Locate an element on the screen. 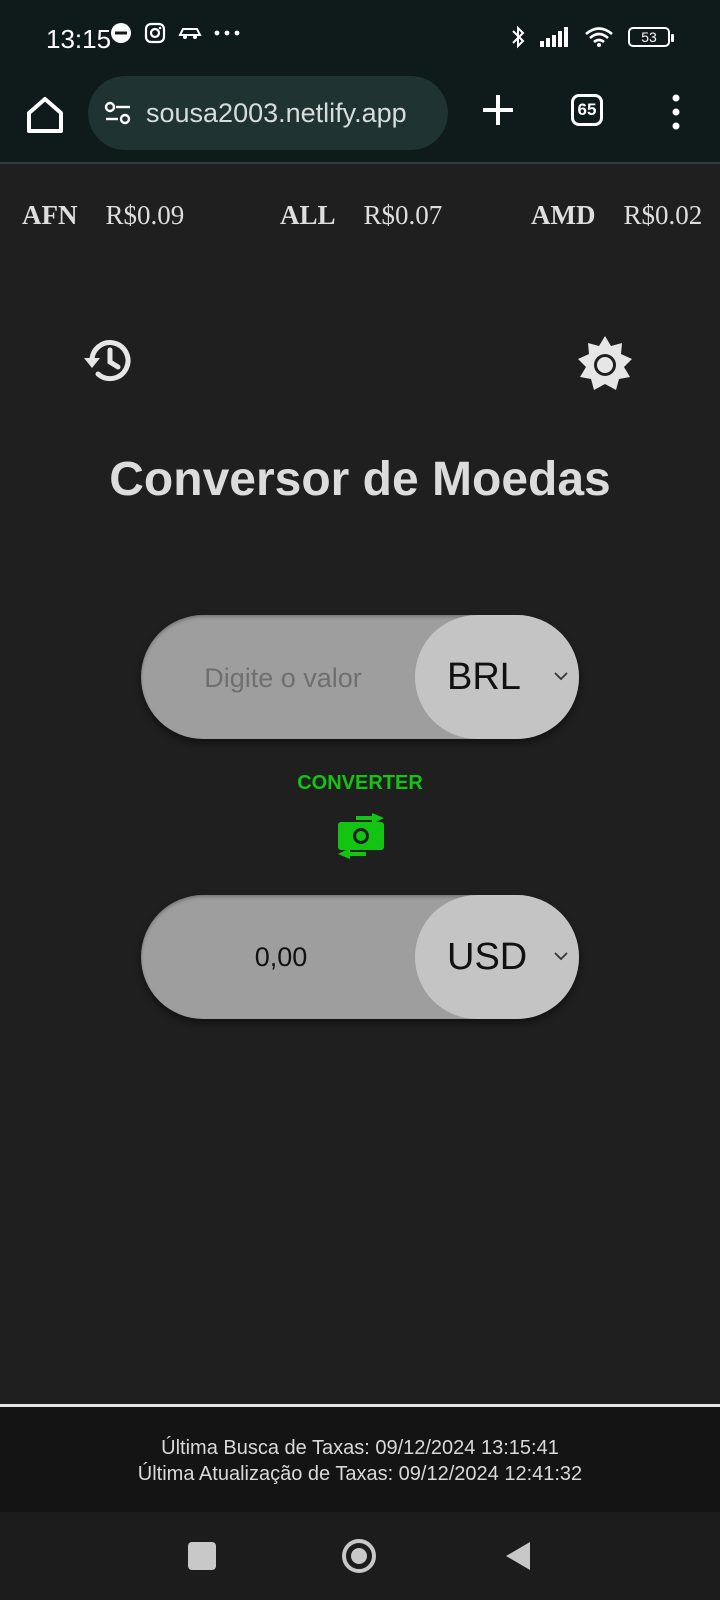 The image size is (720, 1600). back-nav-icon is located at coordinates (518, 1556).